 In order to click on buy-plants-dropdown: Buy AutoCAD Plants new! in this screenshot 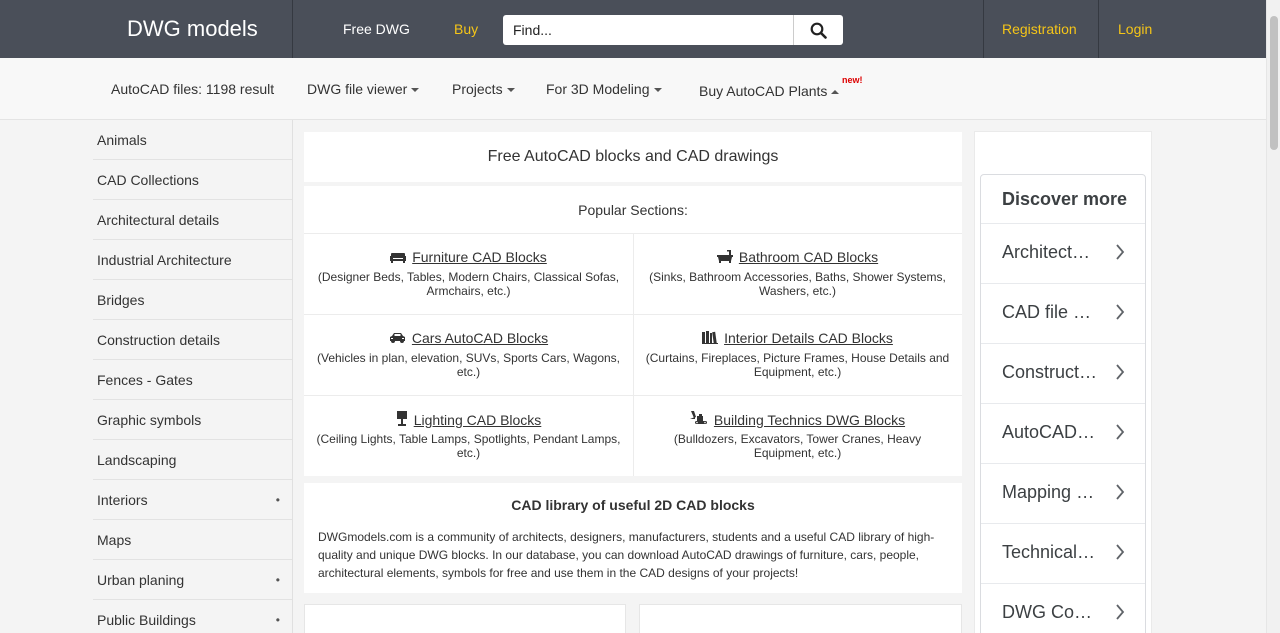, I will do `click(781, 87)`.